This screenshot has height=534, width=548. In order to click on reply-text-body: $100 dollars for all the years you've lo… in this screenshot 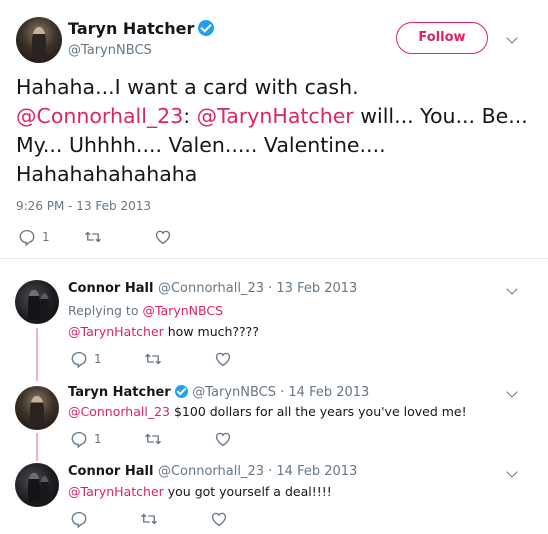, I will do `click(318, 411)`.